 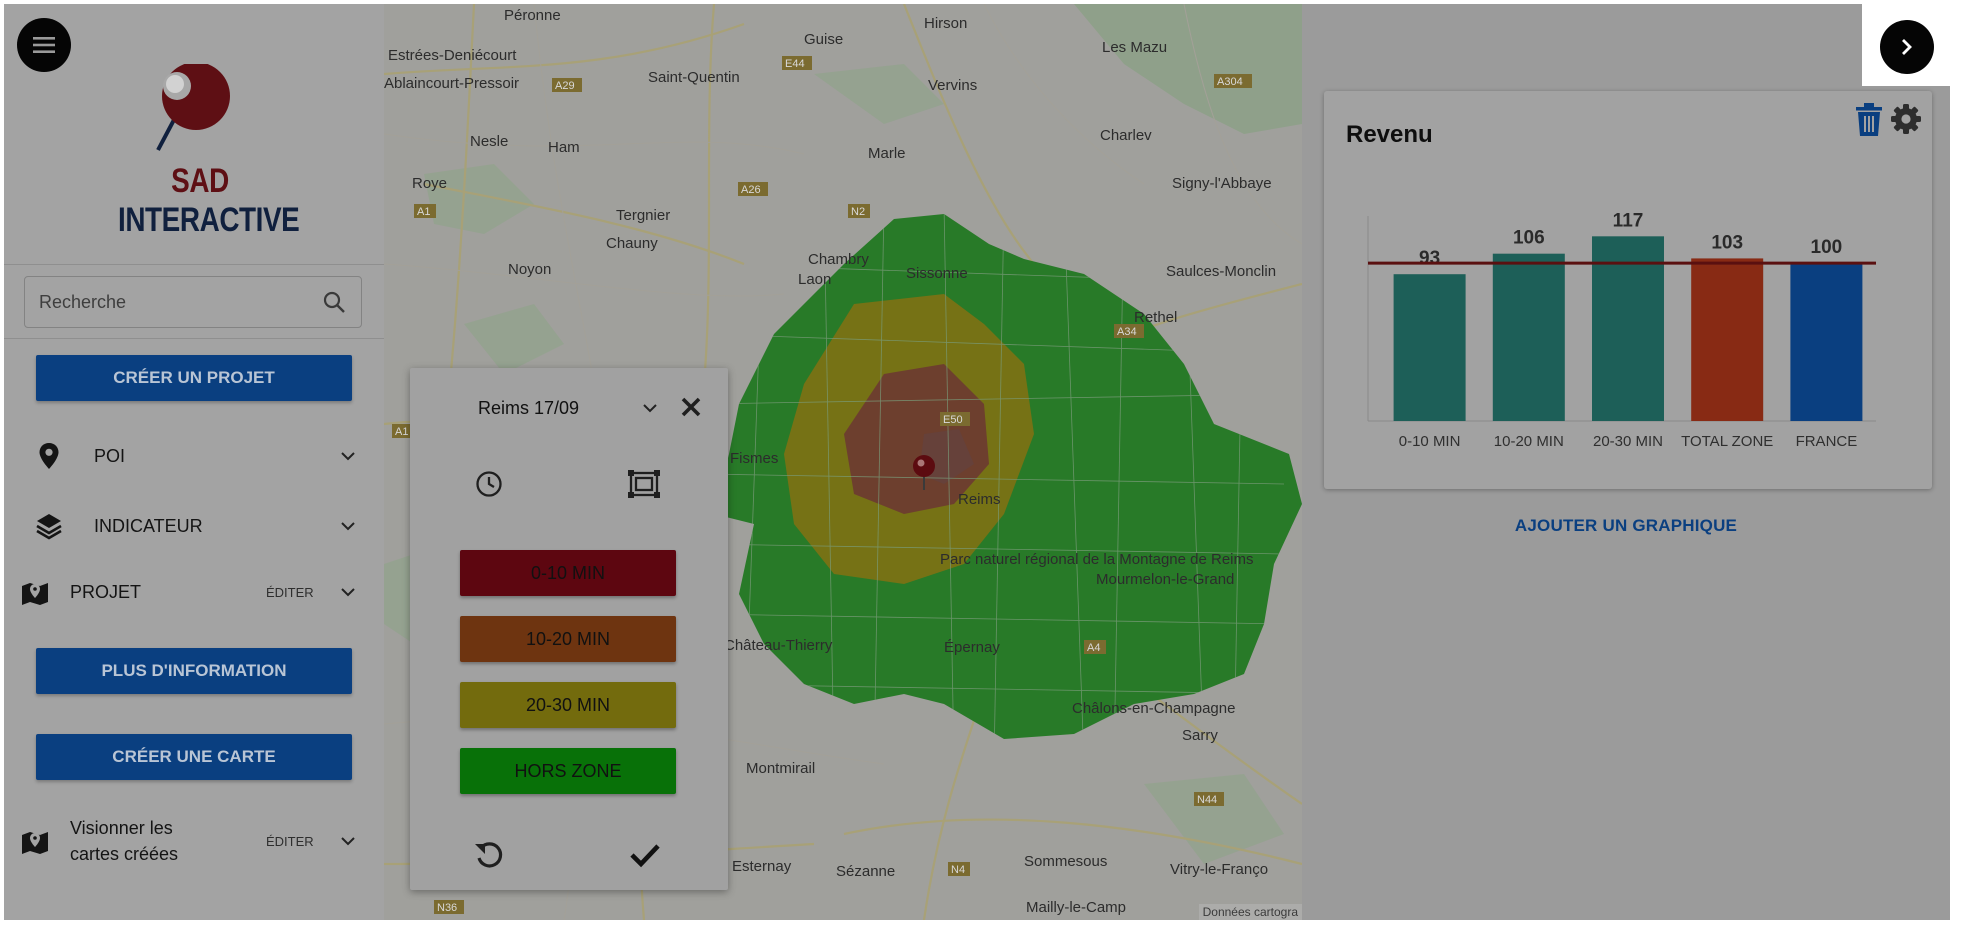 I want to click on add-chart-link: AJOUTER UN GRAPHIQUE, so click(x=1626, y=526).